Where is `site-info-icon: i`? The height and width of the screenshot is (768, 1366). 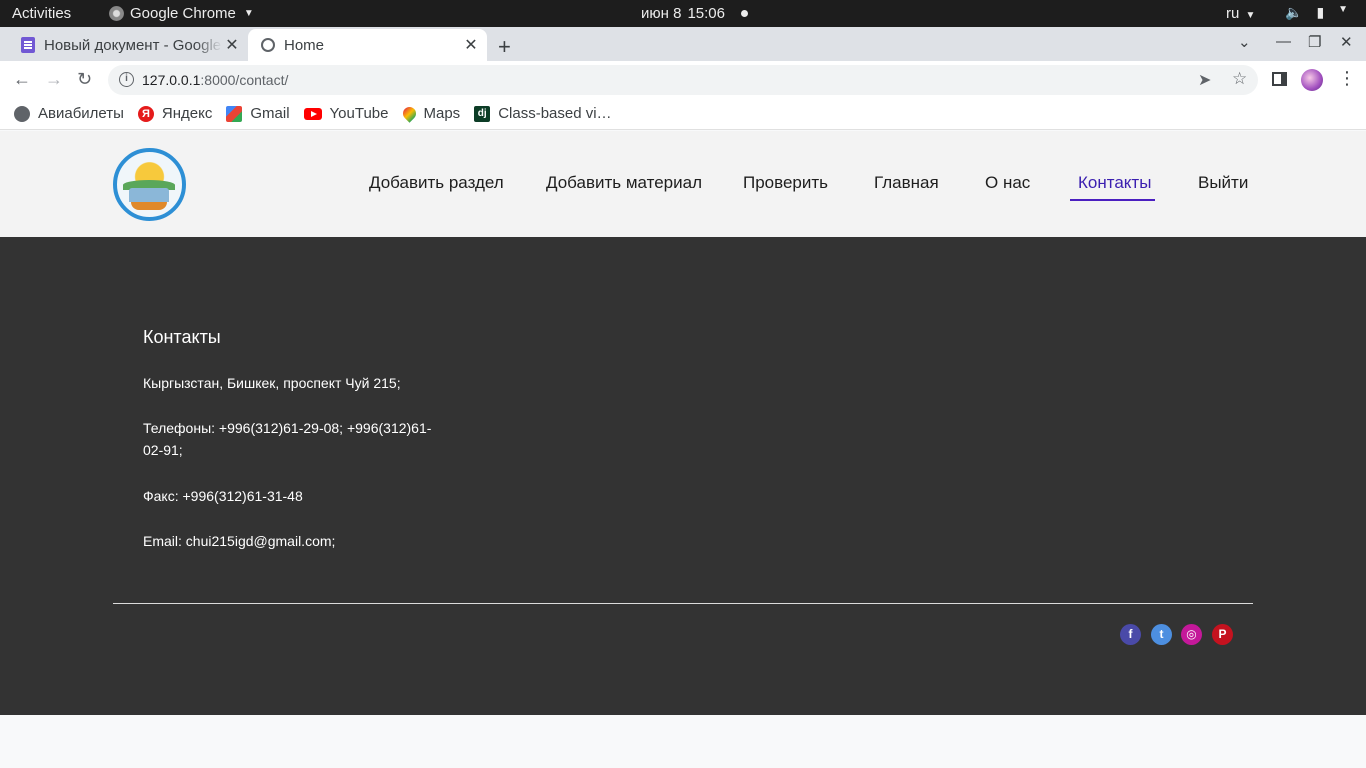 site-info-icon: i is located at coordinates (126, 79).